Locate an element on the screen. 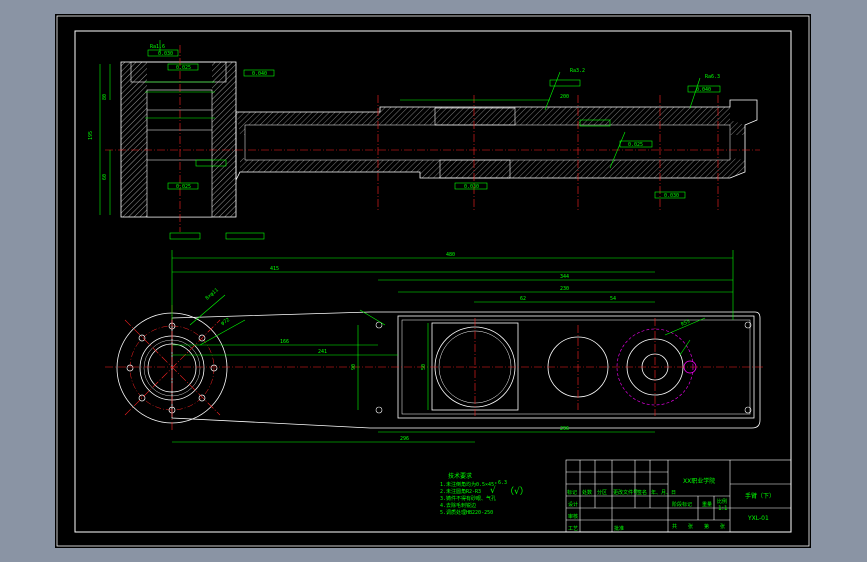 The height and width of the screenshot is (562, 867). dim-side-b: 60 is located at coordinates (105, 177).